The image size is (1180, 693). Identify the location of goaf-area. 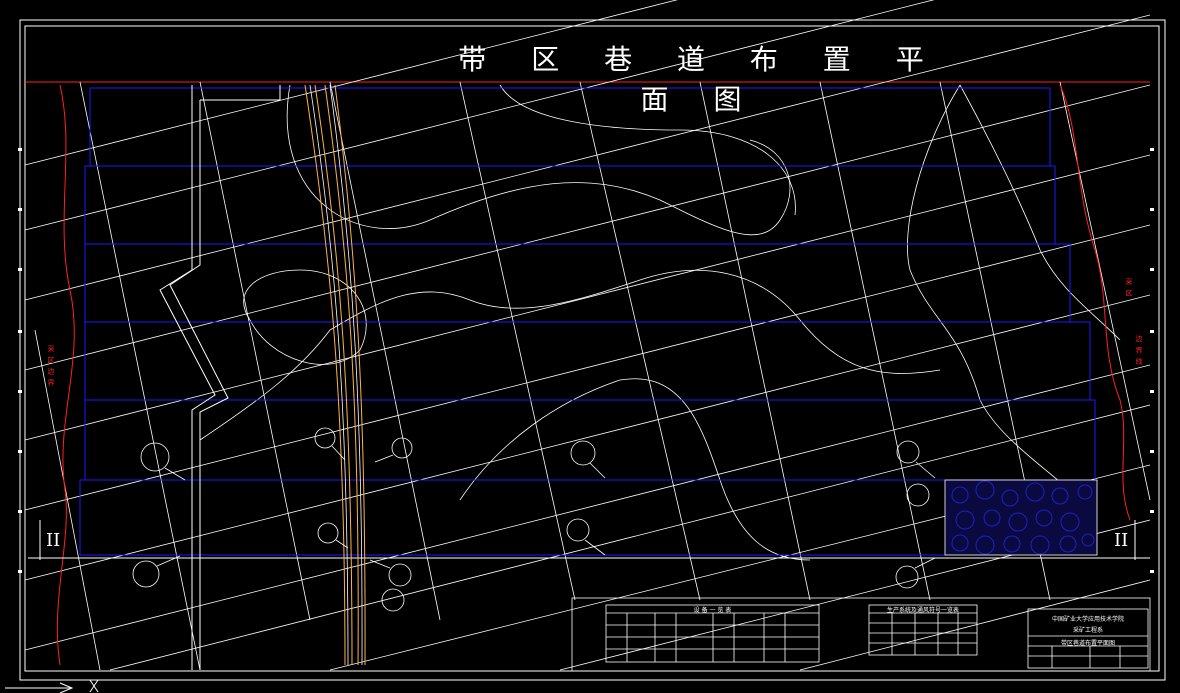
(1021, 517).